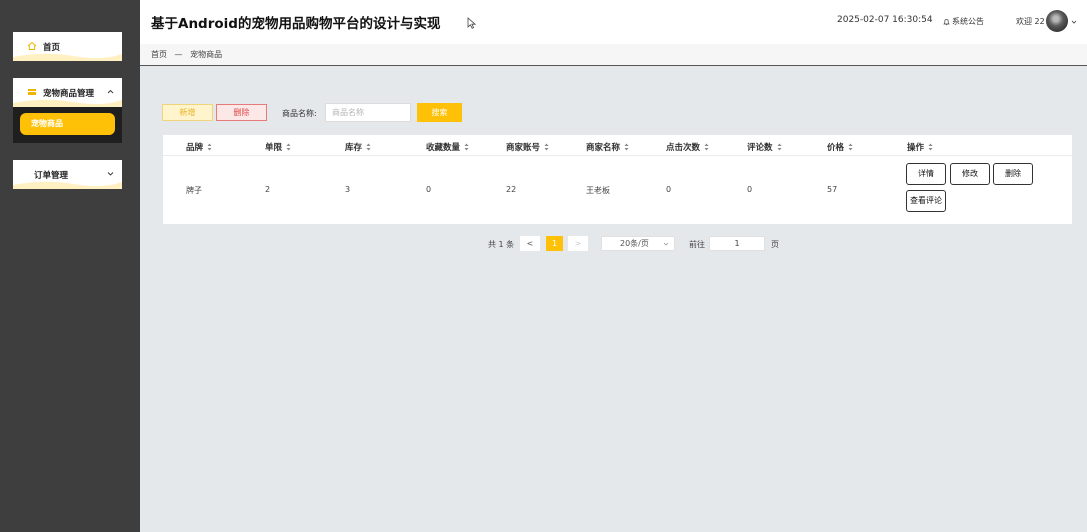 The height and width of the screenshot is (532, 1087). I want to click on detail-button: 详情, so click(926, 174).